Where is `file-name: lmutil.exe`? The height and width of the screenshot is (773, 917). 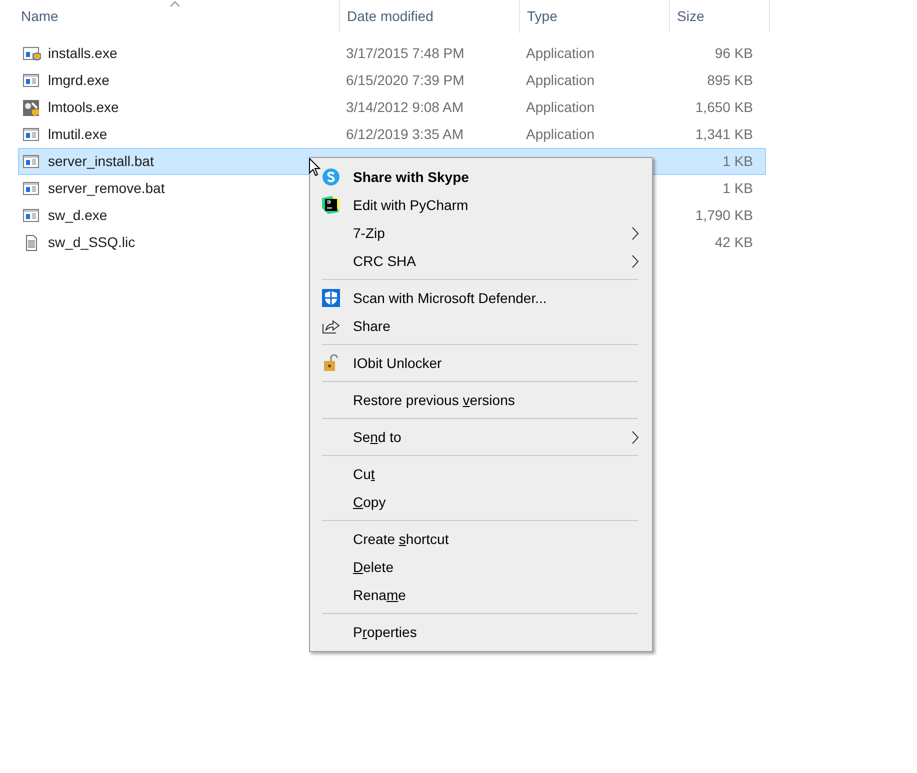
file-name: lmutil.exe is located at coordinates (78, 134).